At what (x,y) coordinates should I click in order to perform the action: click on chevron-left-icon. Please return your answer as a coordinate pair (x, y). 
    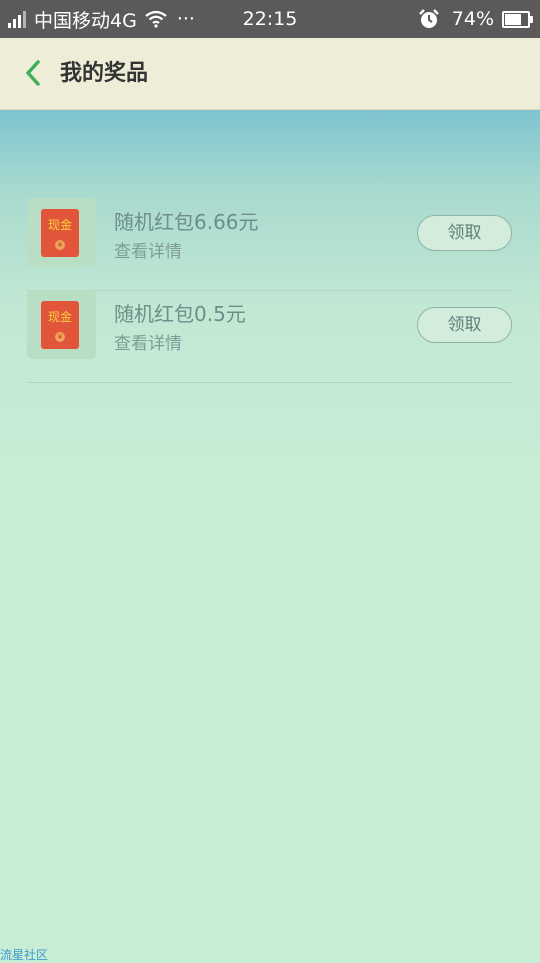
    Looking at the image, I should click on (33, 73).